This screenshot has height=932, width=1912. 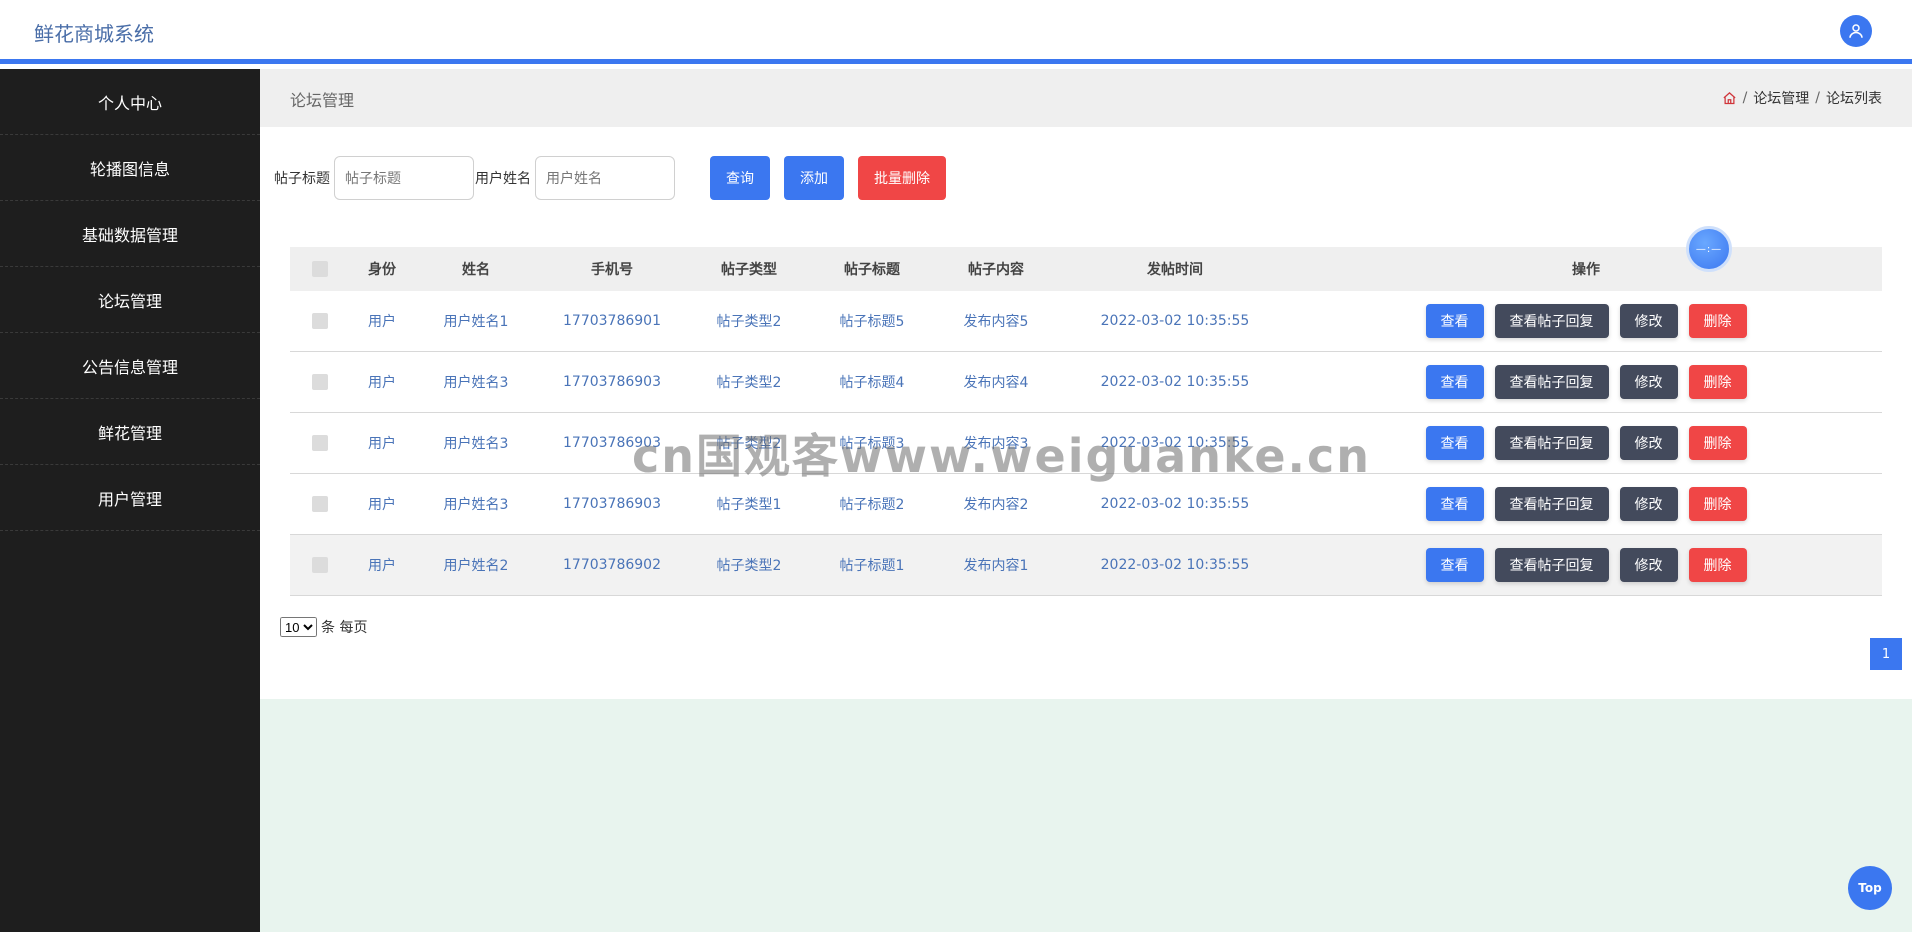 What do you see at coordinates (872, 322) in the screenshot?
I see `cell-post-title: 帖子标题5` at bounding box center [872, 322].